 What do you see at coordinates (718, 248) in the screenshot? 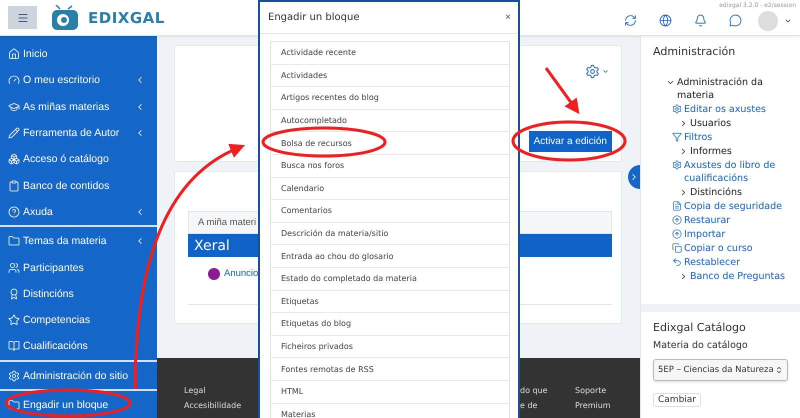
I see `admin-link: Copiar o curso` at bounding box center [718, 248].